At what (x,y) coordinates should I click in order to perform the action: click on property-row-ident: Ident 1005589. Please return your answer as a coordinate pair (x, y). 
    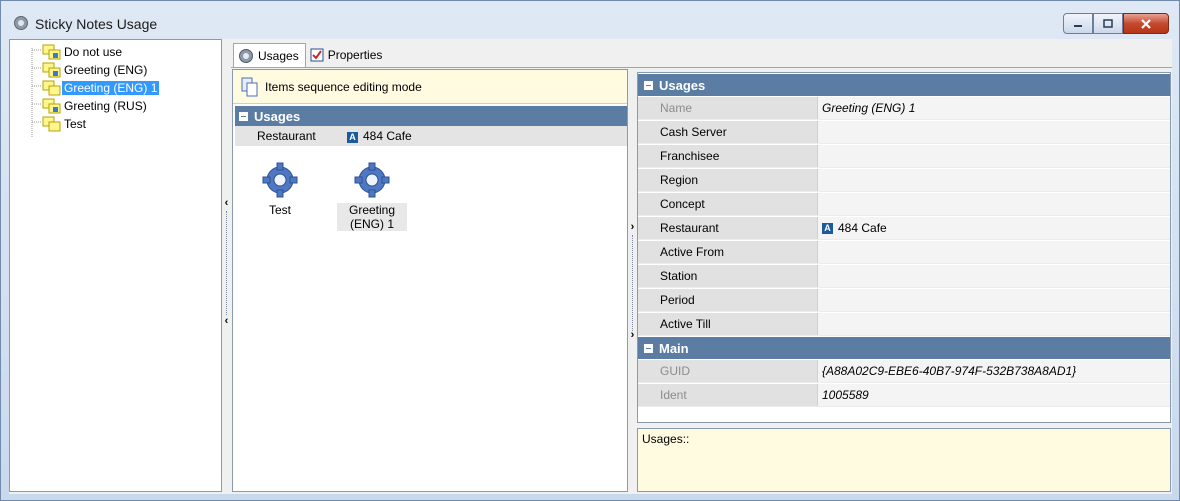
    Looking at the image, I should click on (904, 395).